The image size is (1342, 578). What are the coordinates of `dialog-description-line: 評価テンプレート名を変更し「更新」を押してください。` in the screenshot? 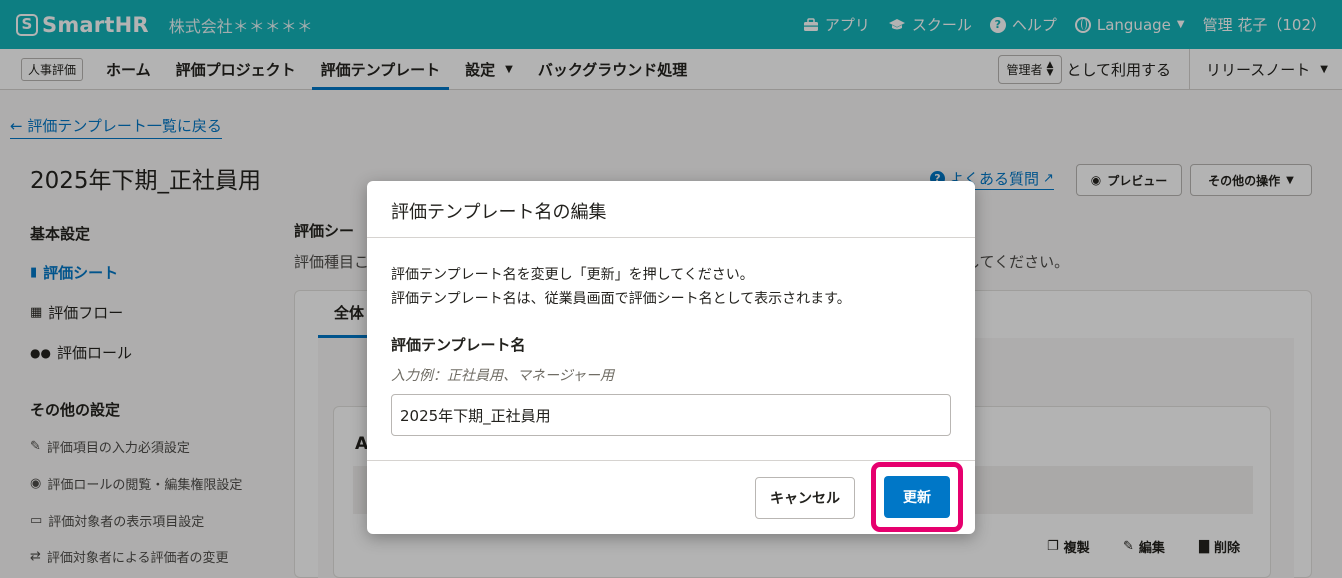 It's located at (572, 275).